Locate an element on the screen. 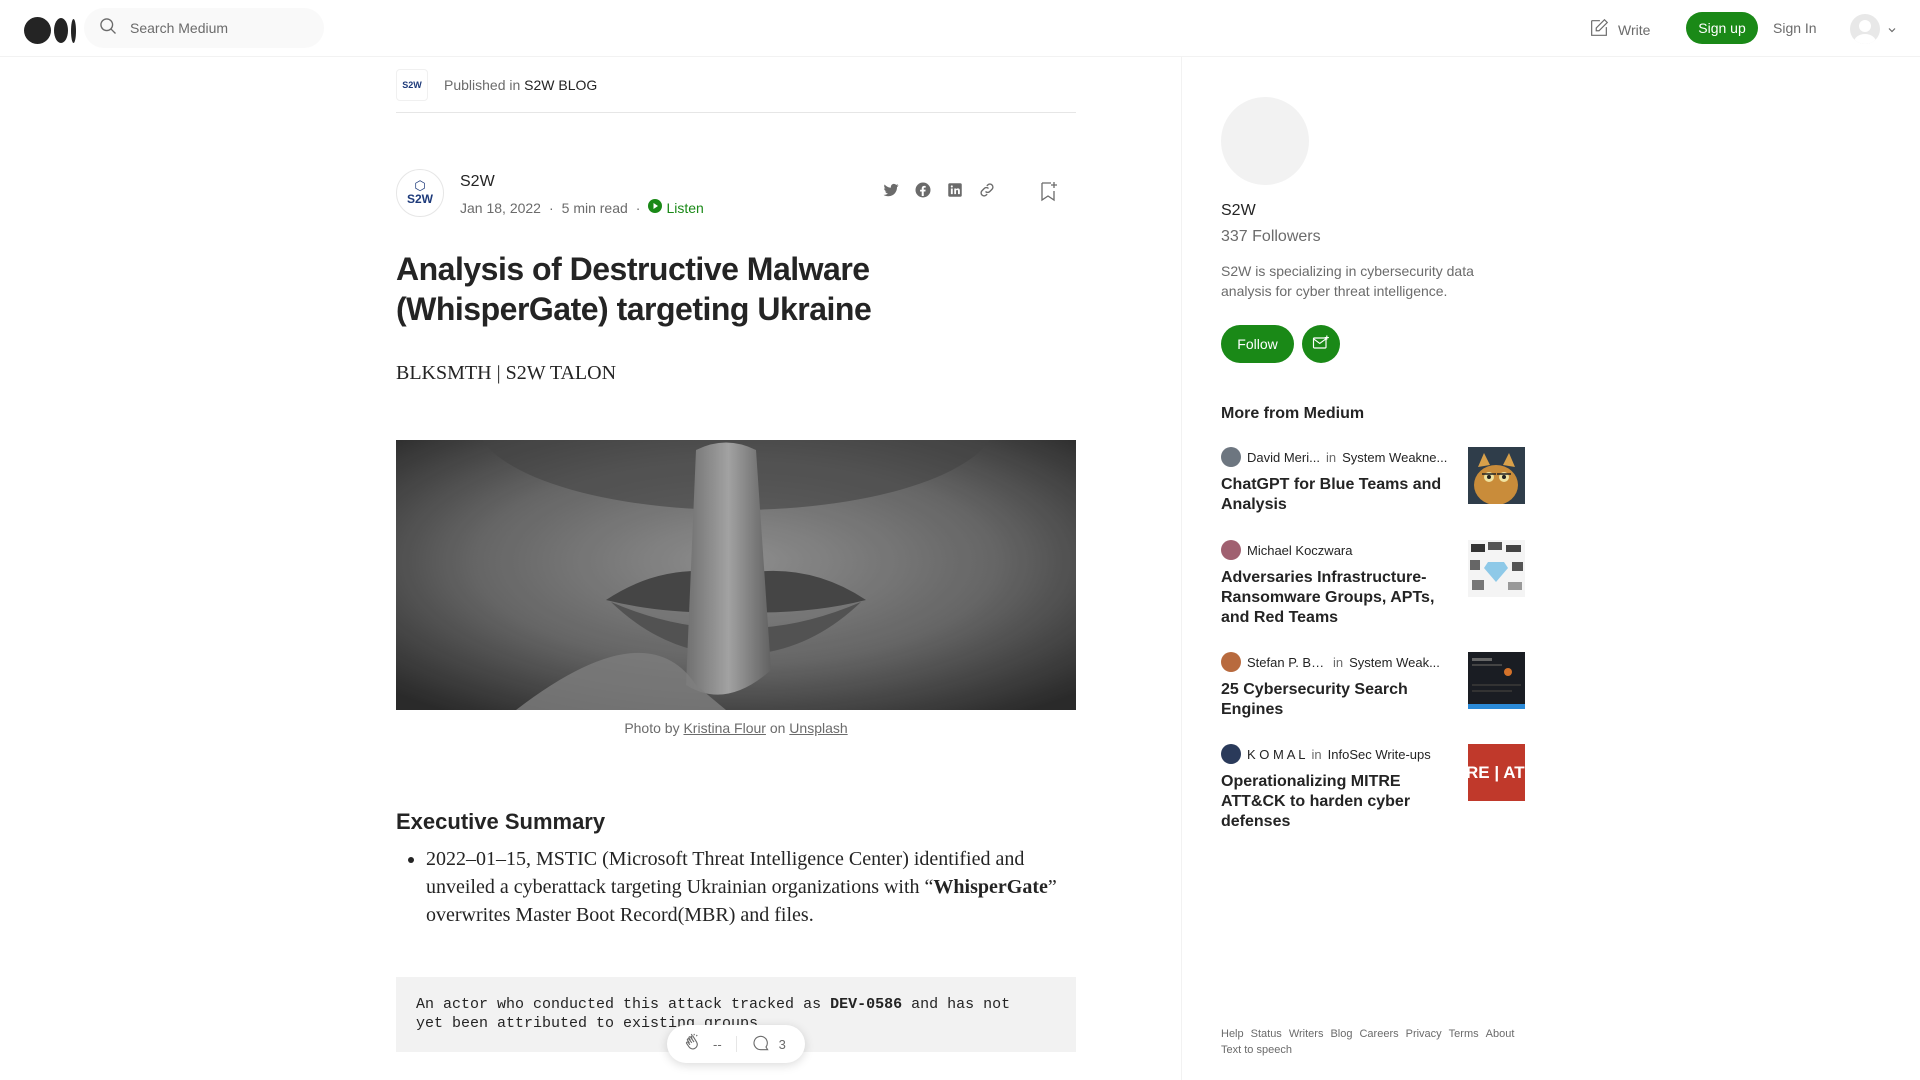  image-caption: Photo by Kristina Flour on Unsplash is located at coordinates (736, 728).